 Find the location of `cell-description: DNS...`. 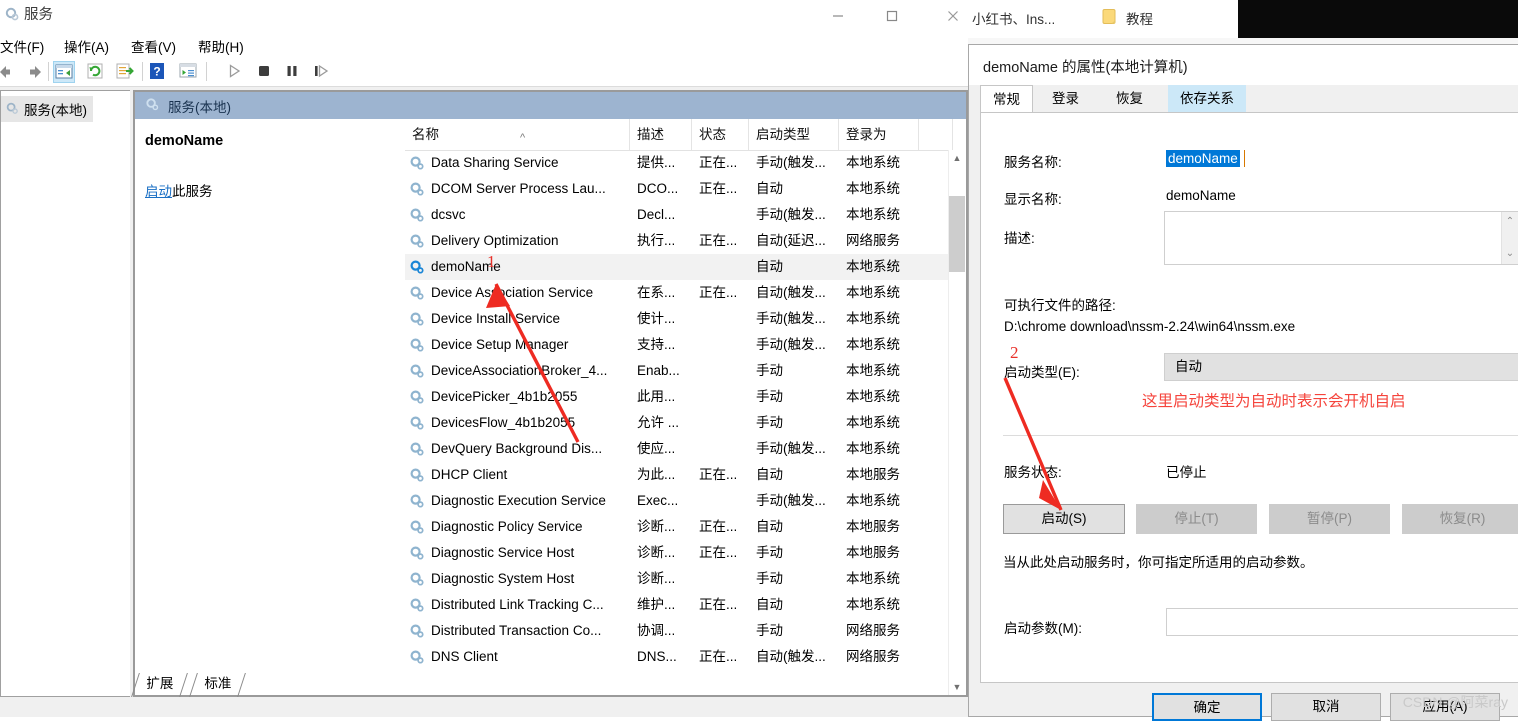

cell-description: DNS... is located at coordinates (657, 656).